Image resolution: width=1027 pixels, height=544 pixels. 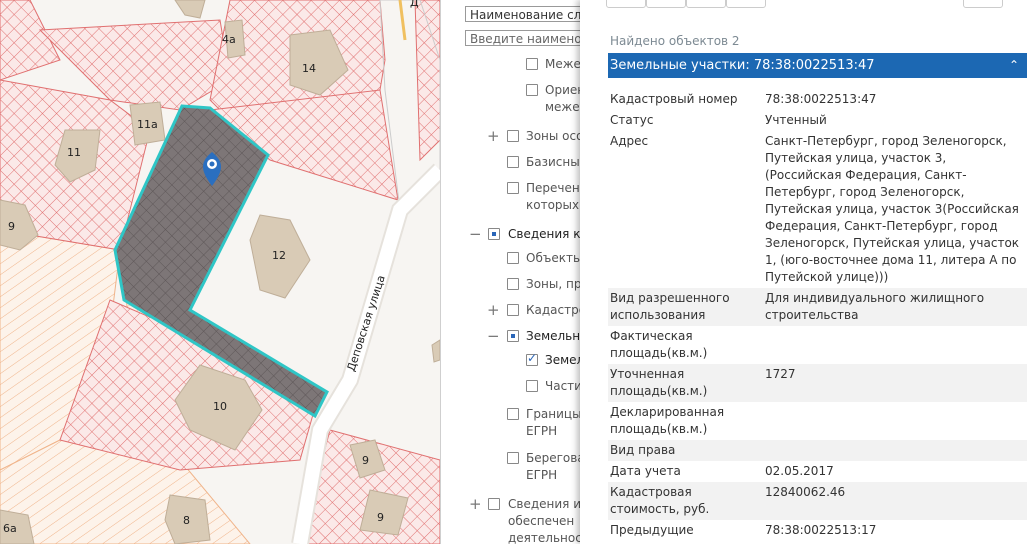 What do you see at coordinates (220, 406) in the screenshot?
I see `map-label-10: 10` at bounding box center [220, 406].